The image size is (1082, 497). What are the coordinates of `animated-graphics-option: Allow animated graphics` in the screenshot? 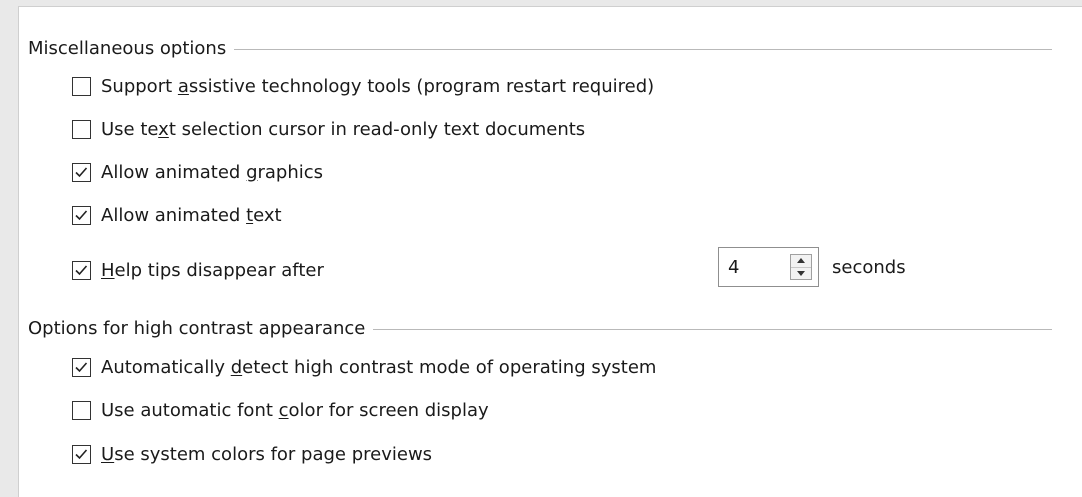 It's located at (197, 172).